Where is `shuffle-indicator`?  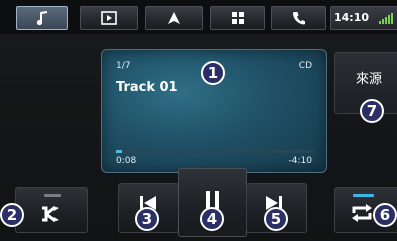 shuffle-indicator is located at coordinates (52, 195).